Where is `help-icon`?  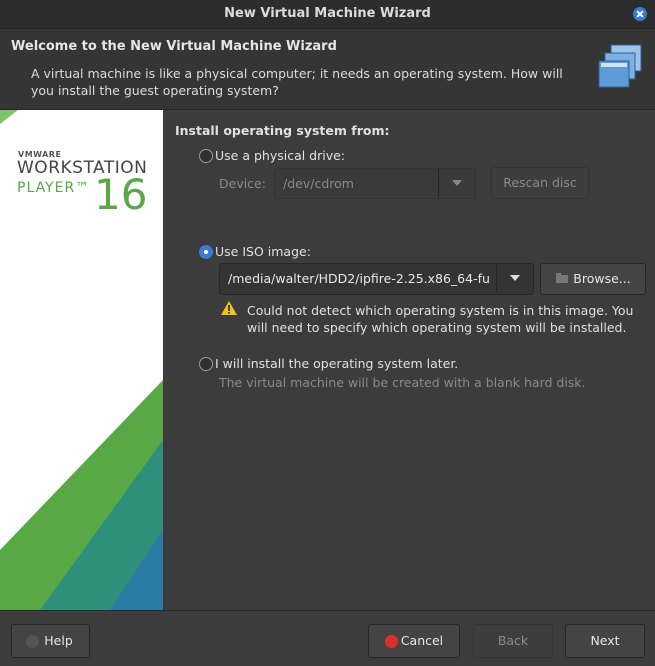 help-icon is located at coordinates (32, 641).